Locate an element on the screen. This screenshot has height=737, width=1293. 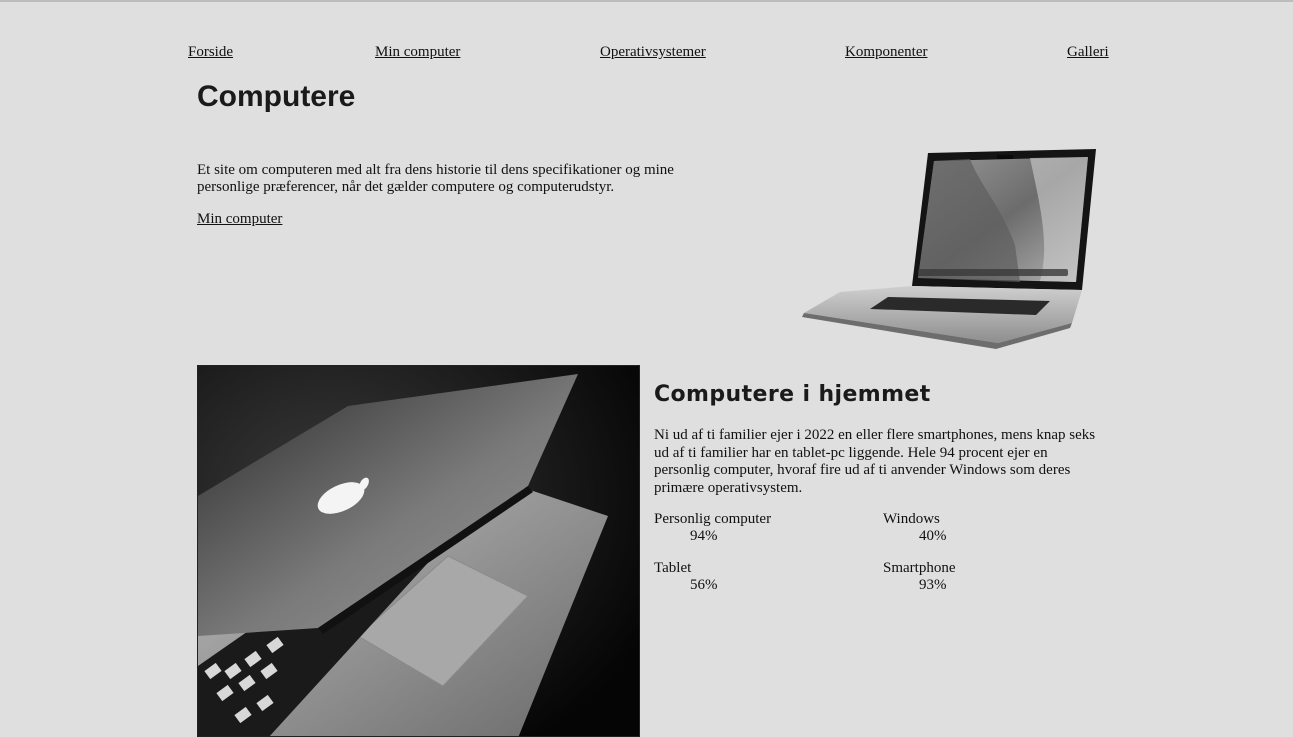
nav-link-forside: Forside is located at coordinates (210, 52).